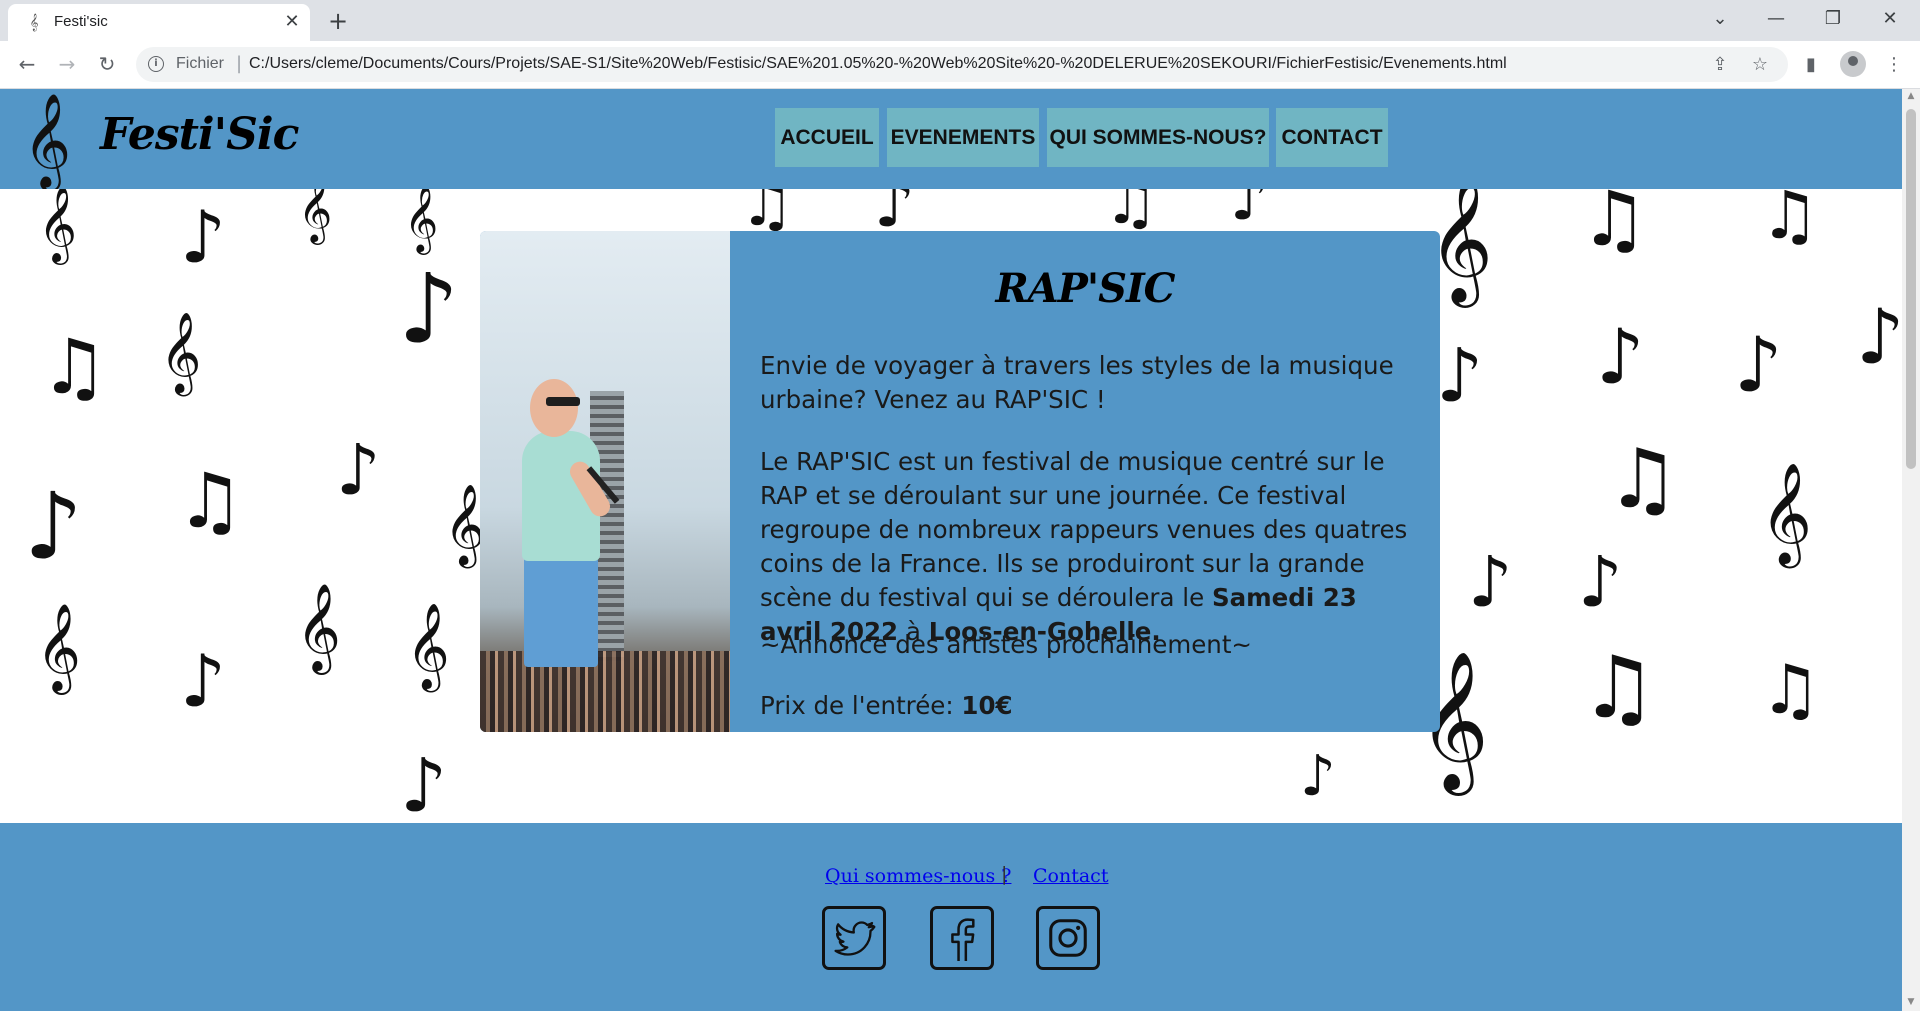  Describe the element at coordinates (1332, 137) in the screenshot. I see `nav-contact: CONTACT` at that location.